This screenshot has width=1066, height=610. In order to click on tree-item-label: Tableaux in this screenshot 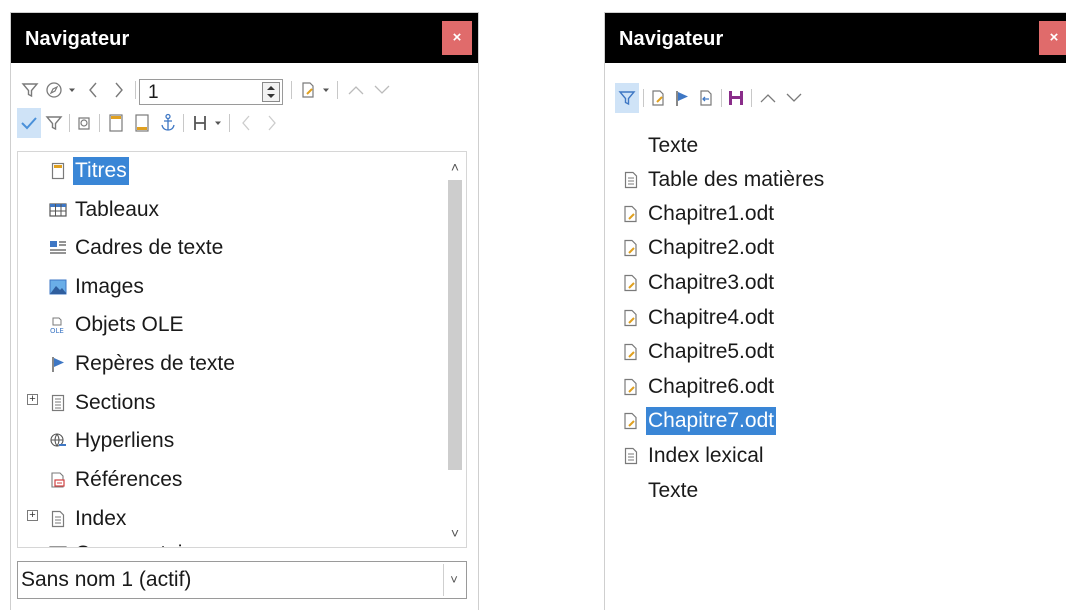, I will do `click(117, 209)`.